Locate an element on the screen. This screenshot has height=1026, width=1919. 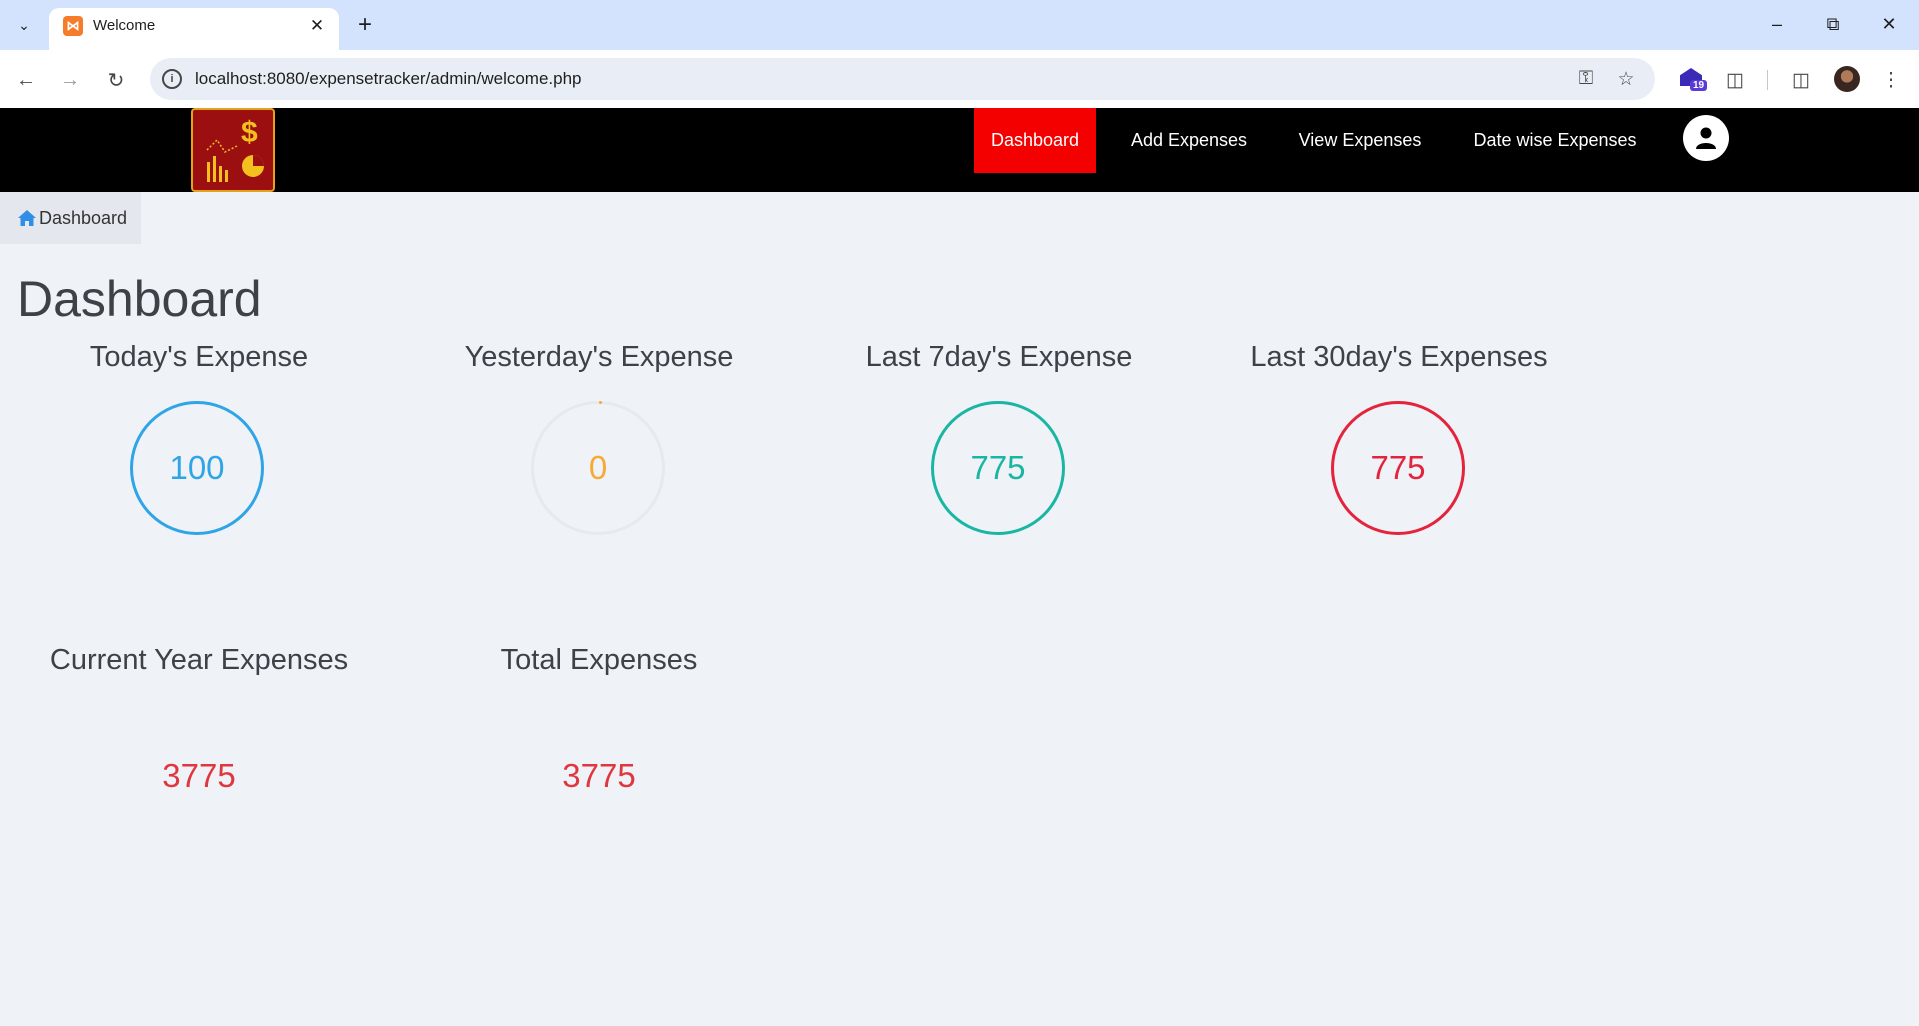
last30-expense-value: 775 is located at coordinates (1398, 467).